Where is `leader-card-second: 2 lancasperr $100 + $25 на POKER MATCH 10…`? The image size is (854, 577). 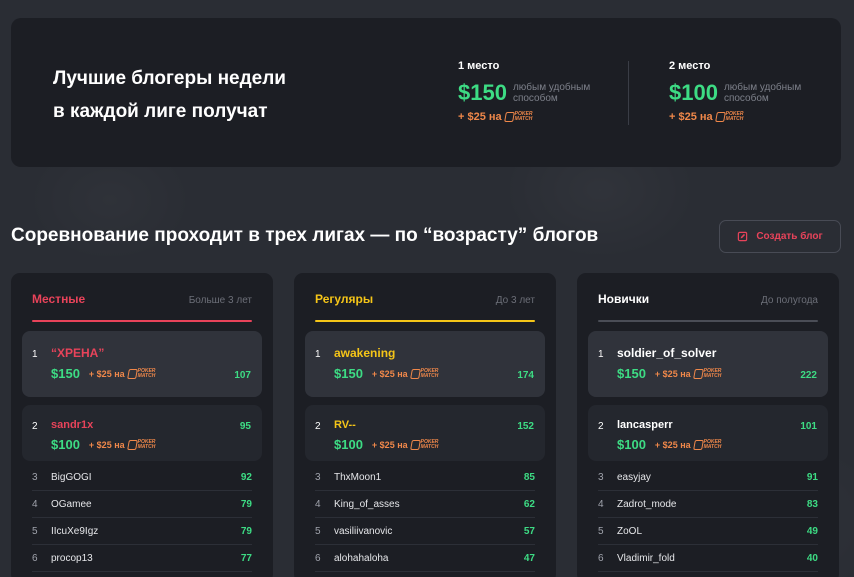
leader-card-second: 2 lancasperr $100 + $25 на POKER MATCH 10… is located at coordinates (708, 433).